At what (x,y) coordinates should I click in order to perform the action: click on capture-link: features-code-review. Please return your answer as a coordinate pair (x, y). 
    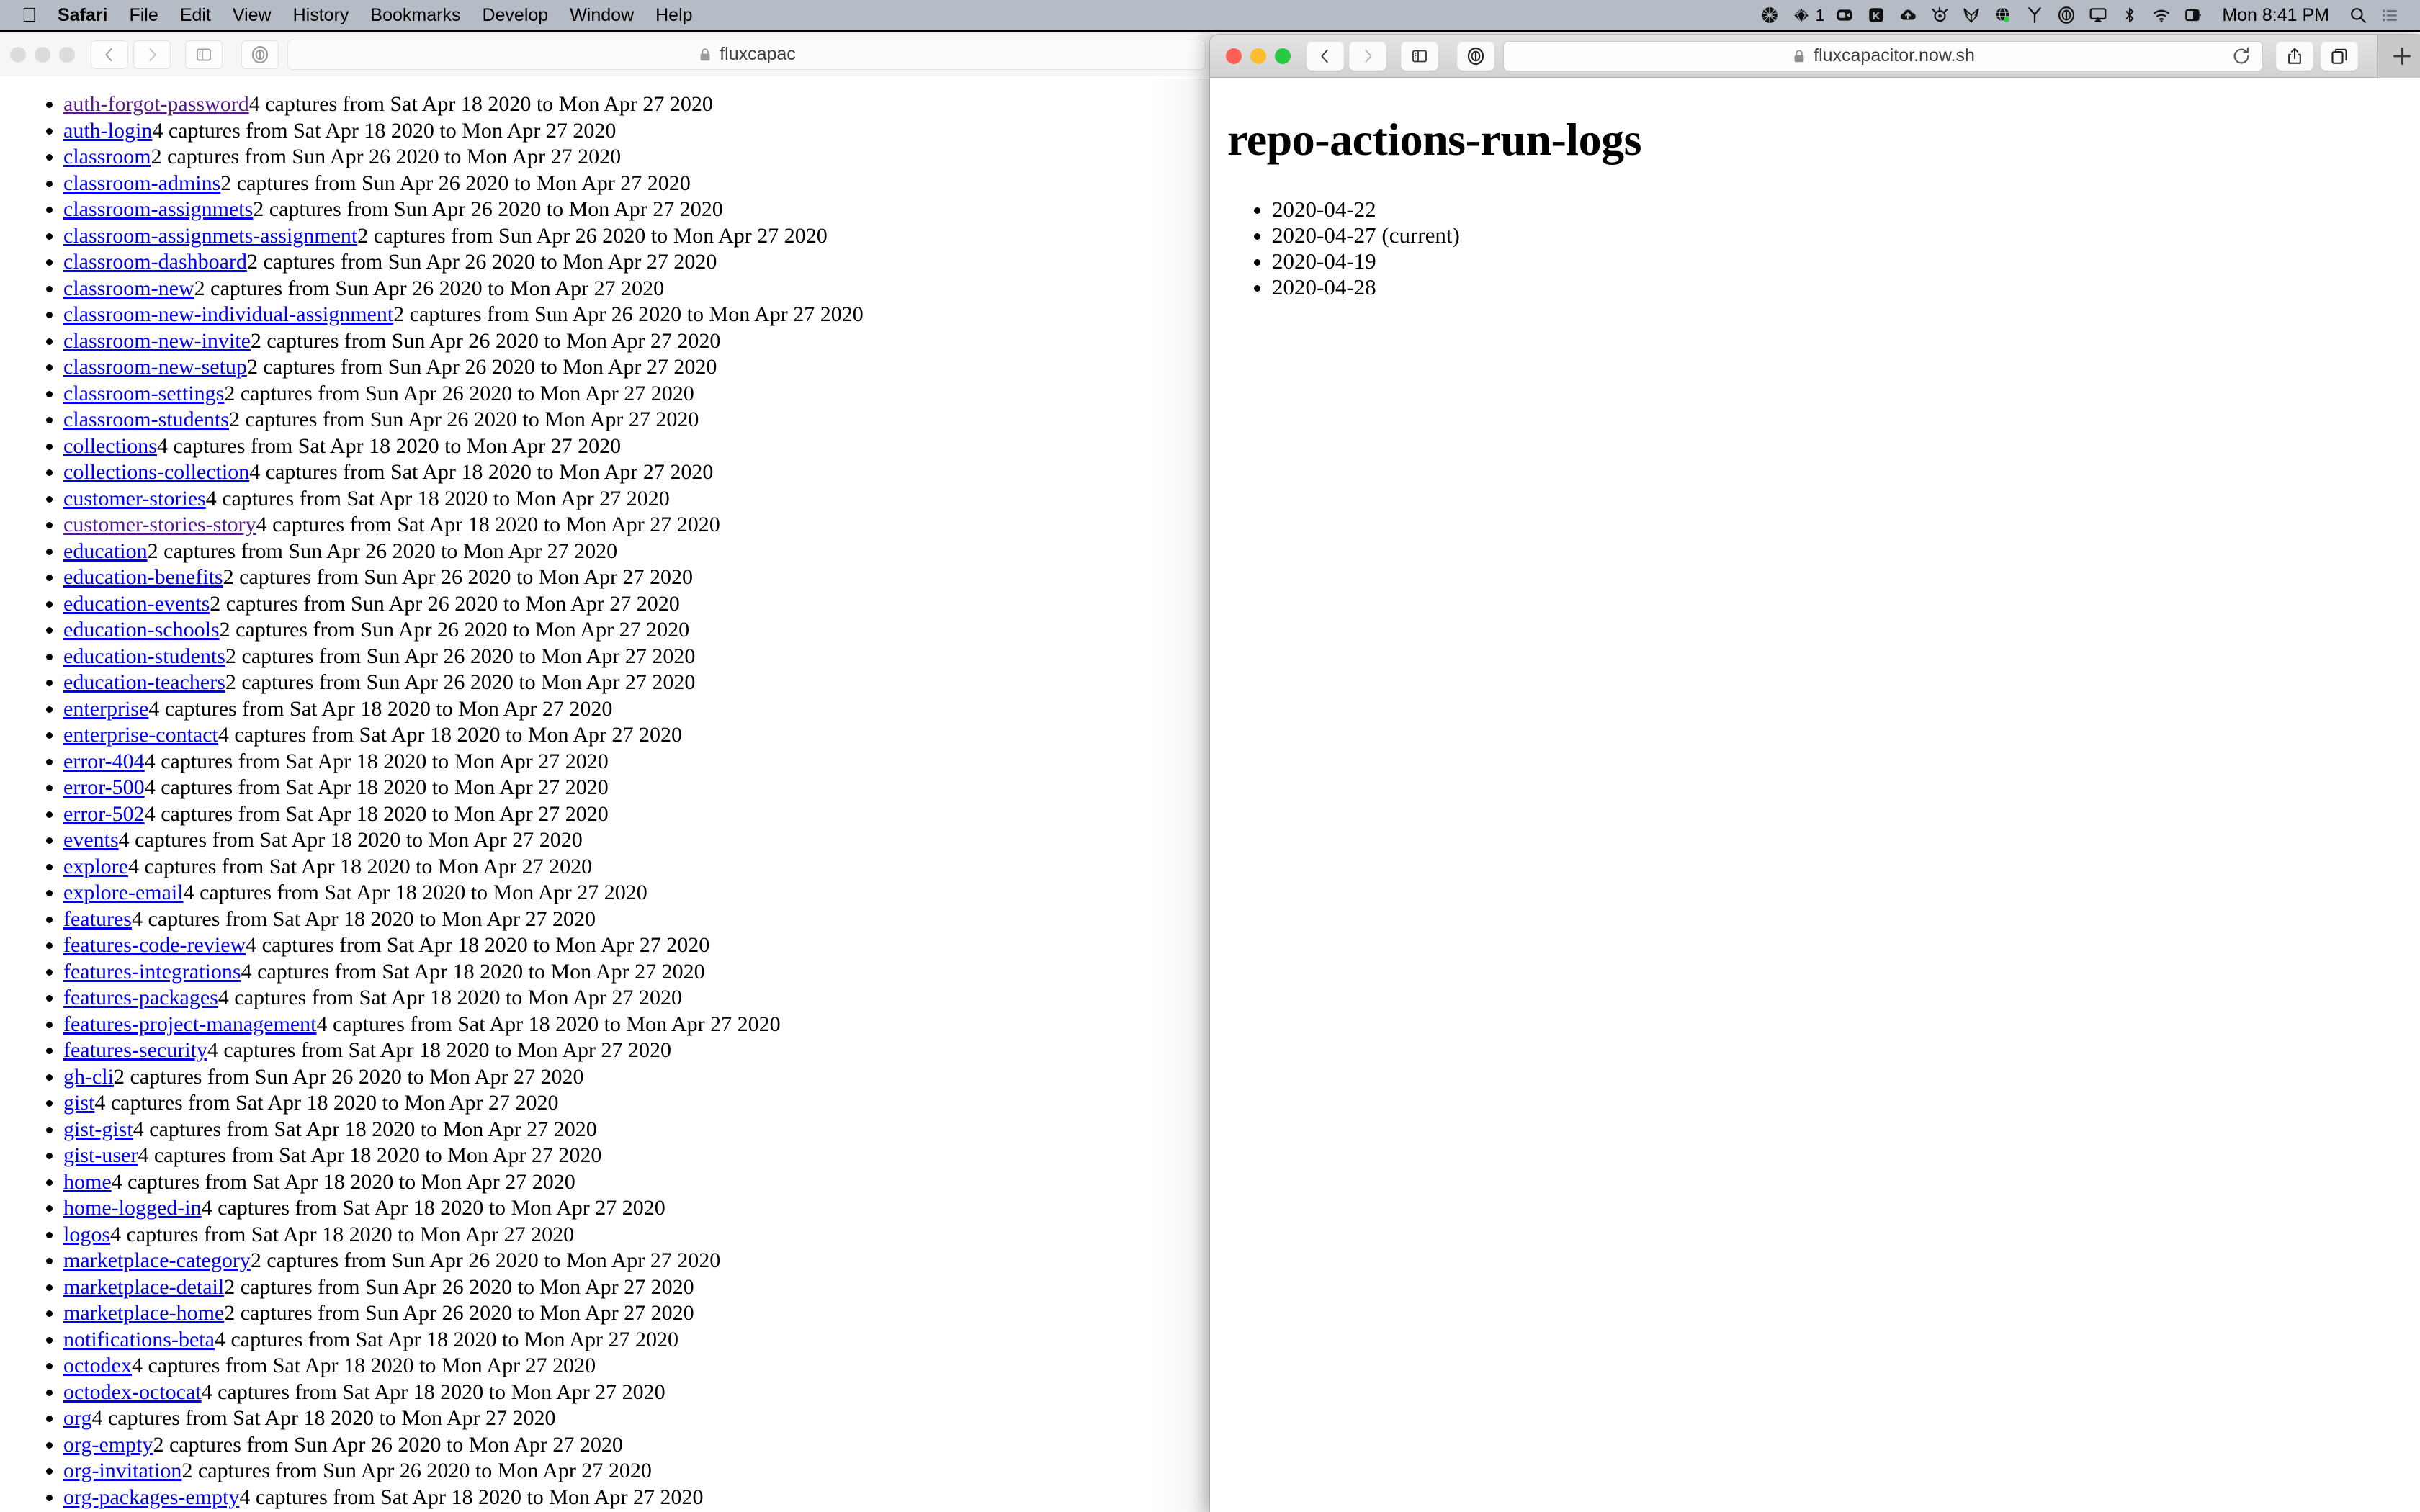
    Looking at the image, I should click on (154, 945).